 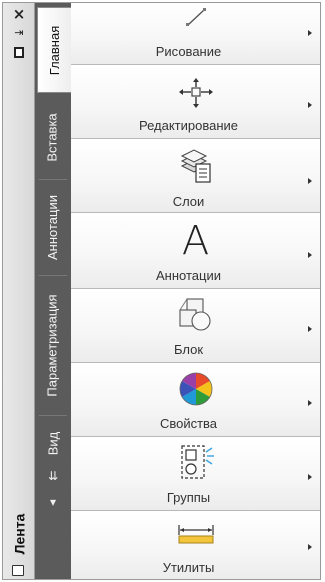 I want to click on panel-groups-expand-icon, so click(x=310, y=477).